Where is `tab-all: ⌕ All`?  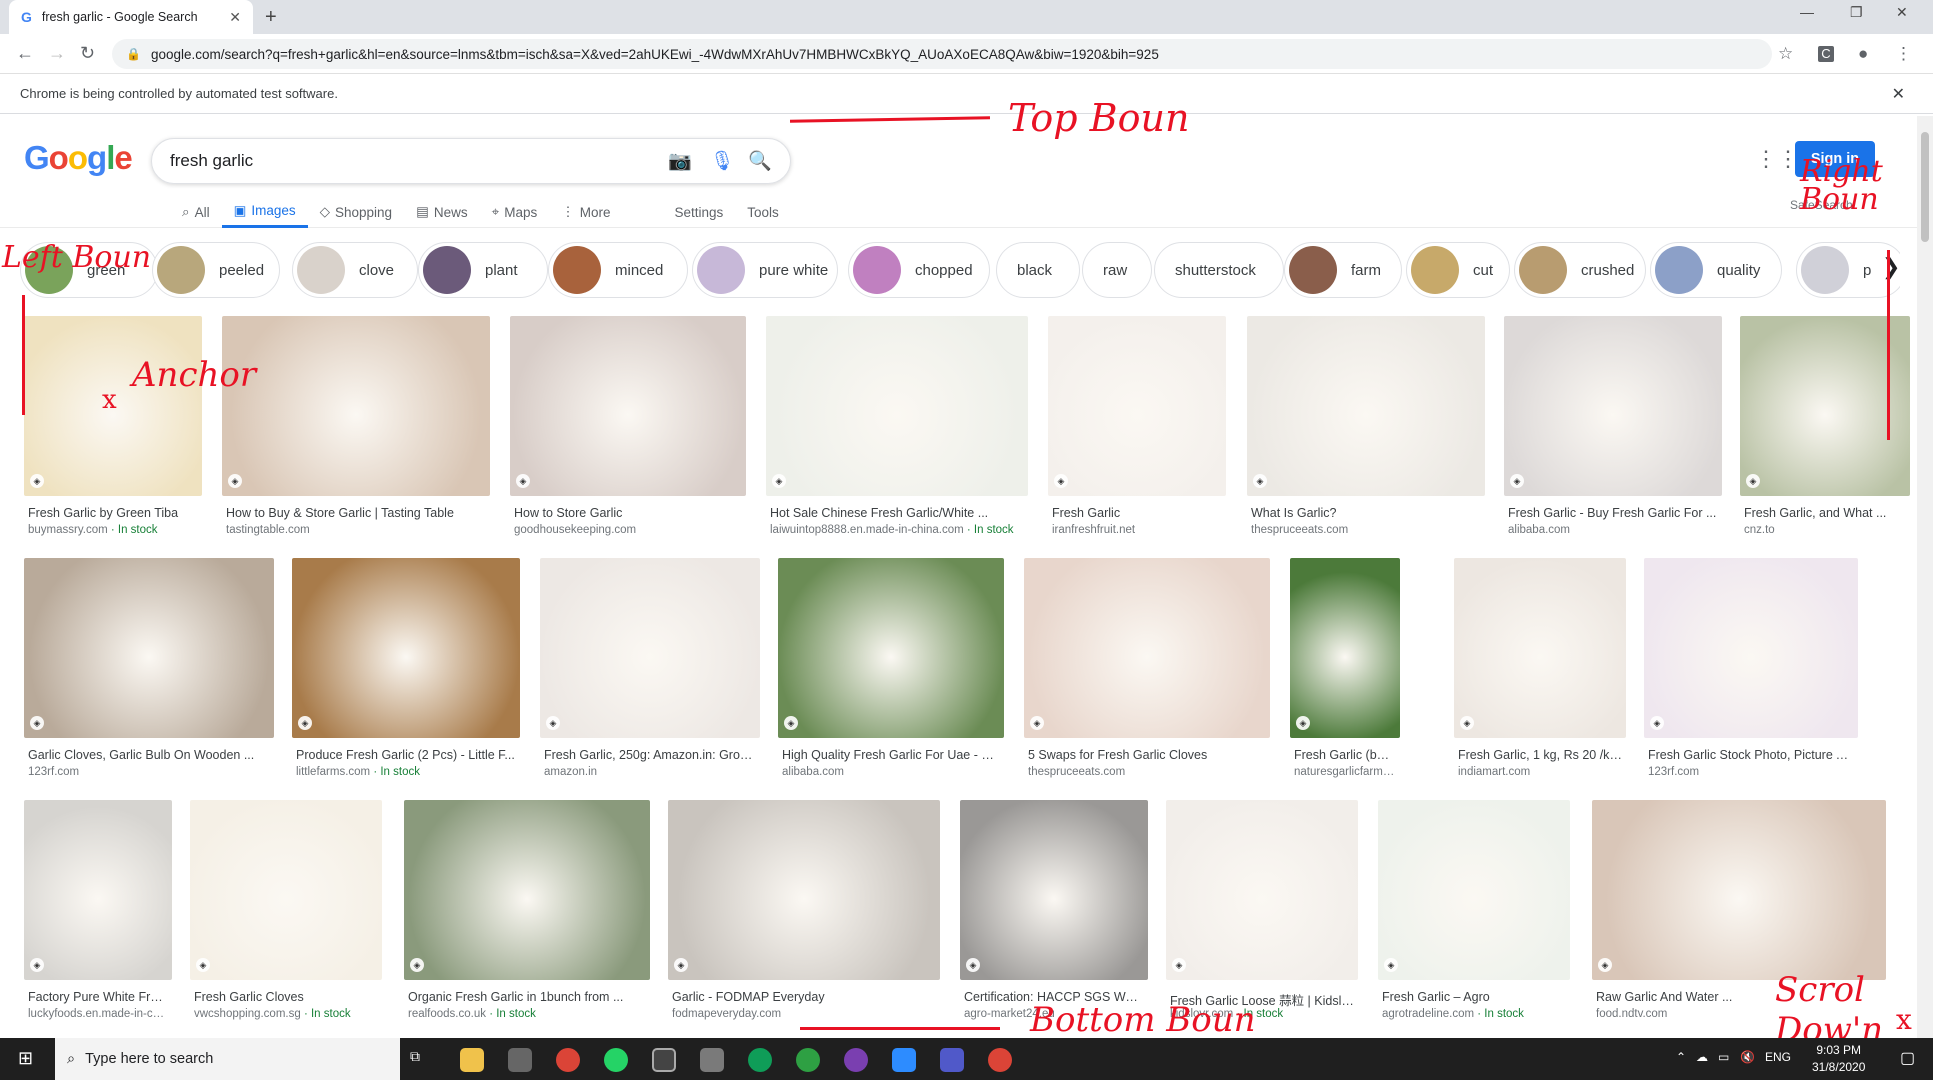
tab-all: ⌕ All is located at coordinates (196, 212).